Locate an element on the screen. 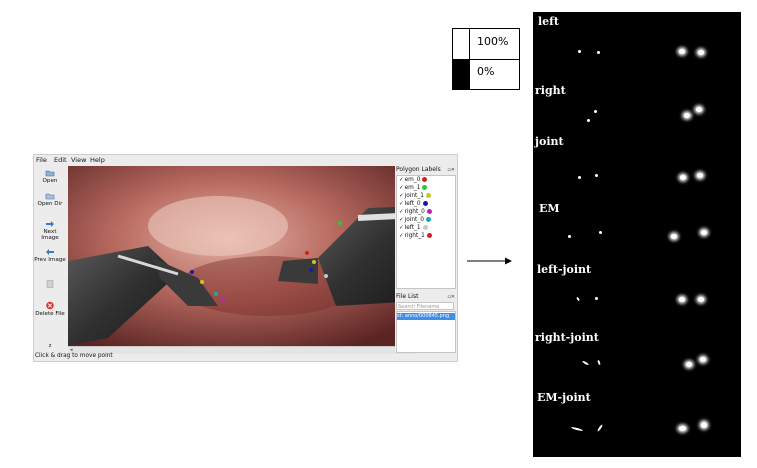 Image resolution: width=757 pixels, height=468 pixels. open-button: Open is located at coordinates (50, 176).